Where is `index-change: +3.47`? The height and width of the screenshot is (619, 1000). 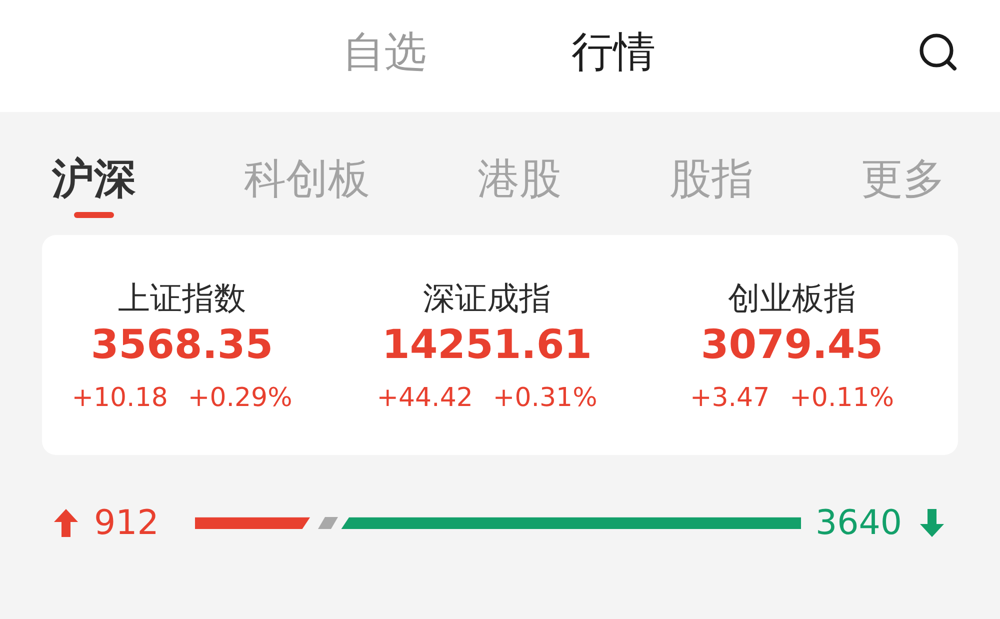 index-change: +3.47 is located at coordinates (730, 399).